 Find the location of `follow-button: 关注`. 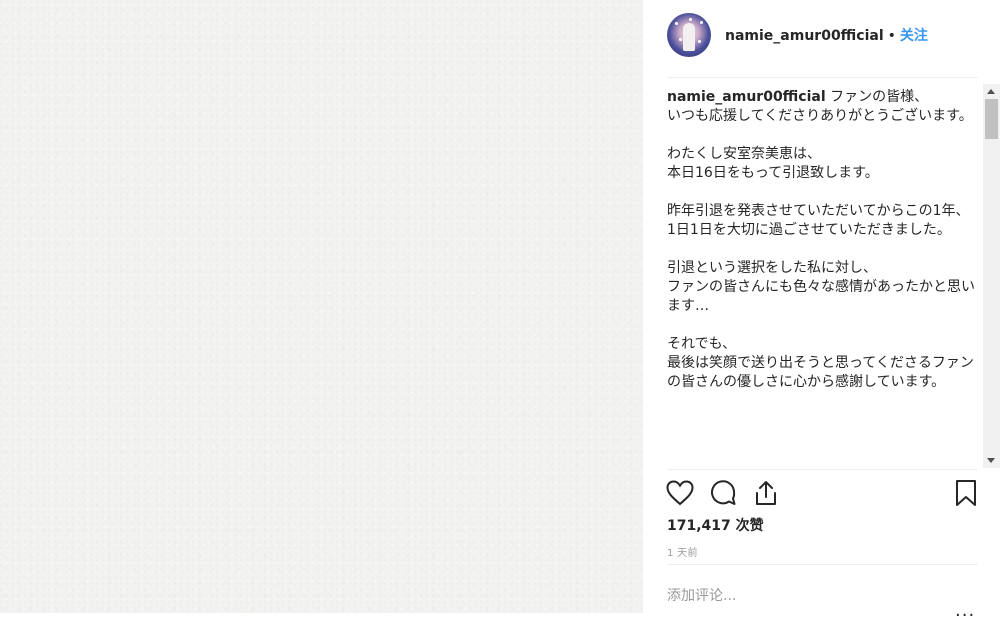

follow-button: 关注 is located at coordinates (914, 36).